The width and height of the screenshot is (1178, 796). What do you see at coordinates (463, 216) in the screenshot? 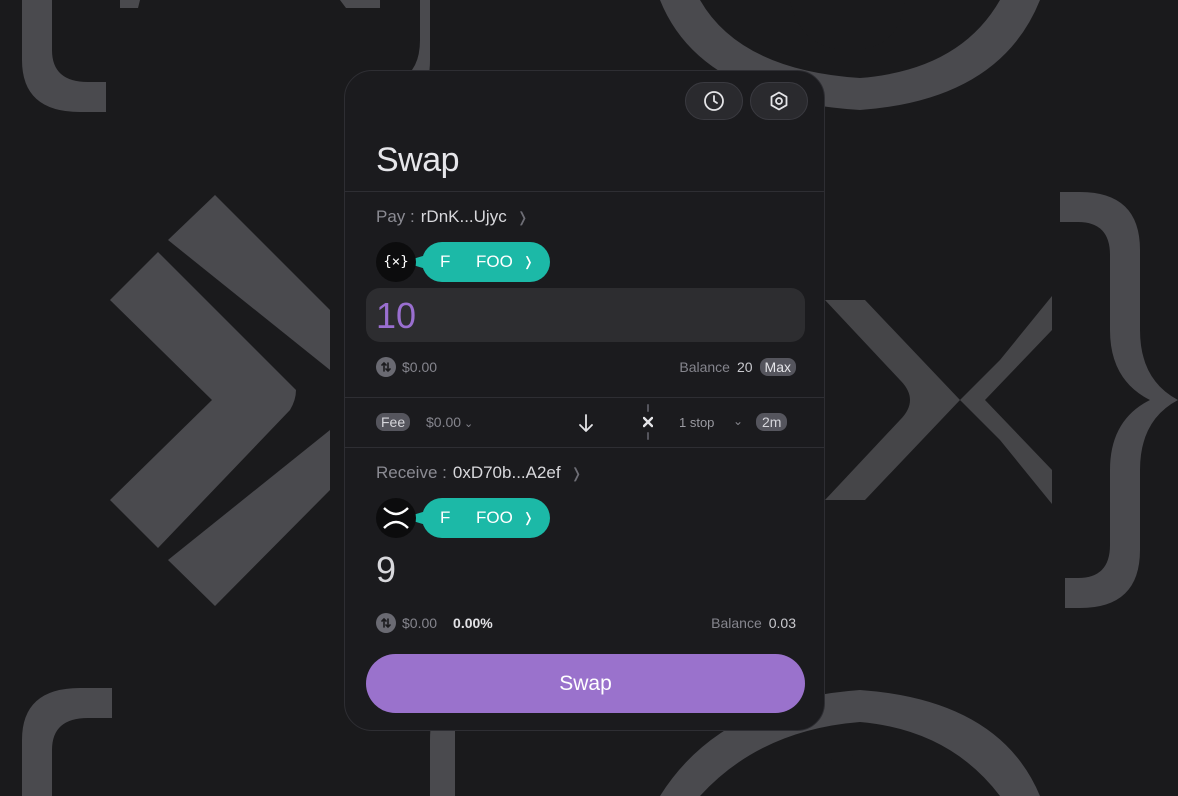
I see `pay-address: rDnK...Ujyc` at bounding box center [463, 216].